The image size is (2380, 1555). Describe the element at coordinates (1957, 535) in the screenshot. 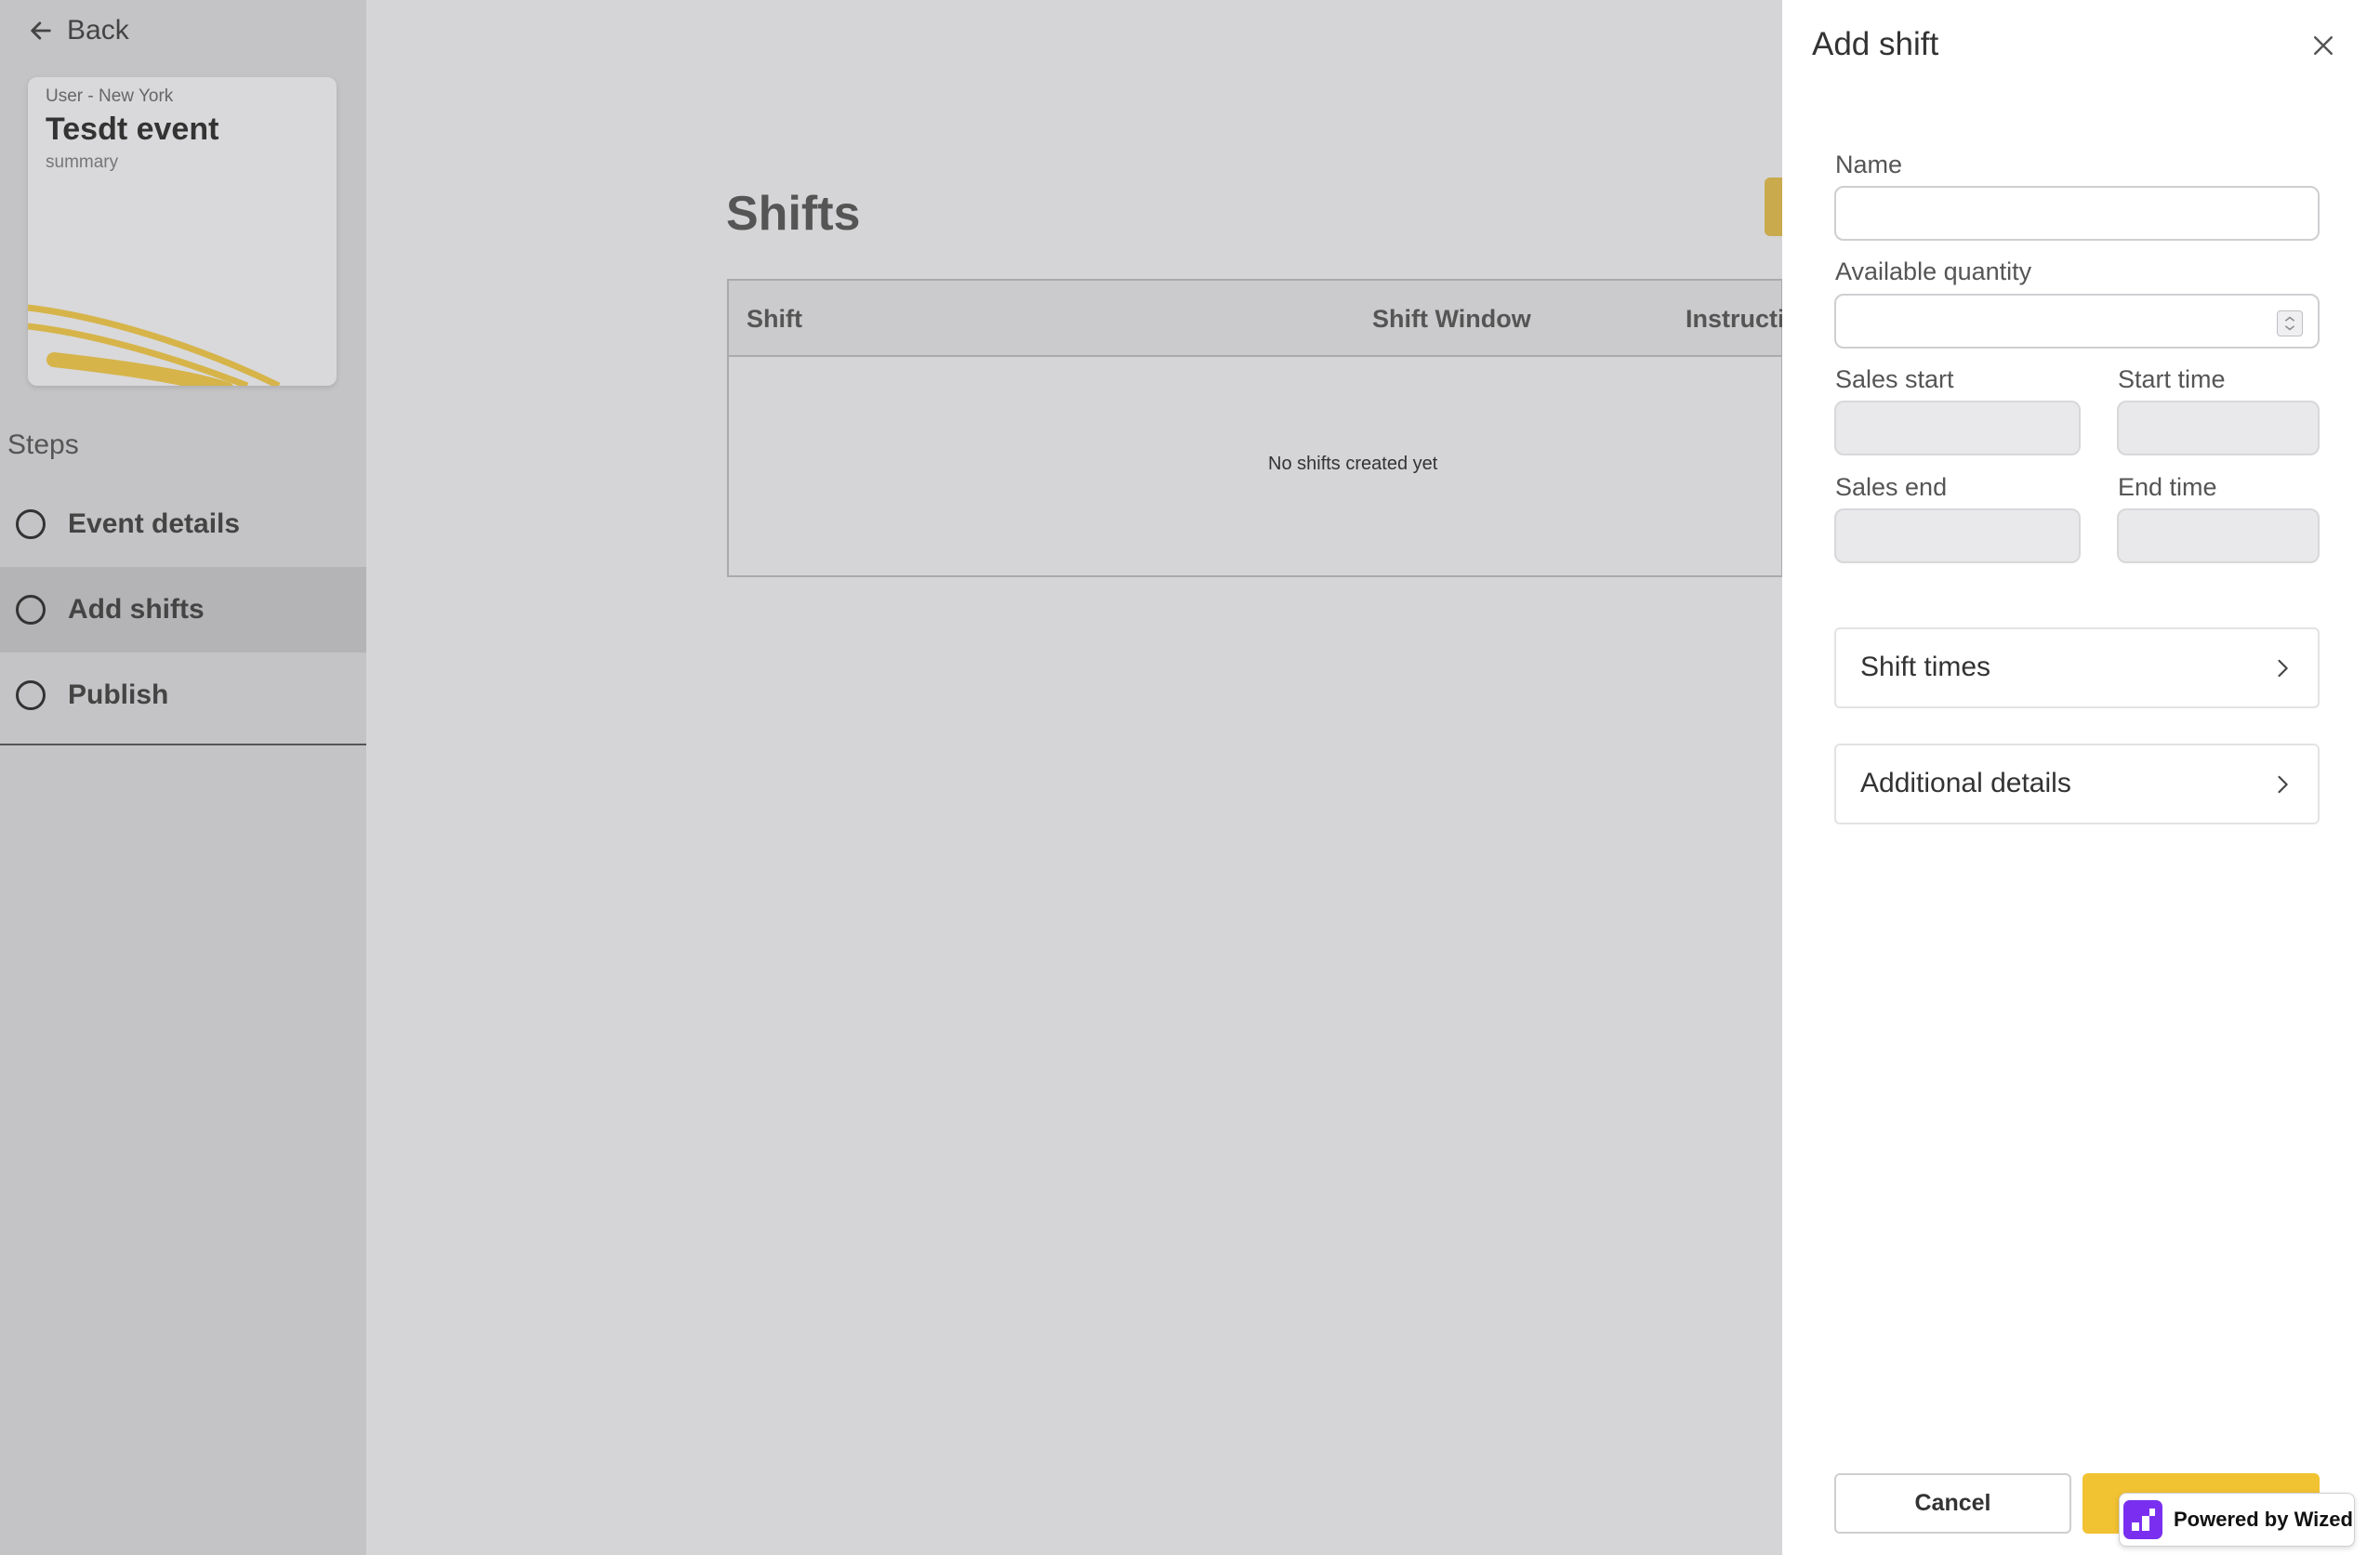

I see `sales-end-input` at that location.